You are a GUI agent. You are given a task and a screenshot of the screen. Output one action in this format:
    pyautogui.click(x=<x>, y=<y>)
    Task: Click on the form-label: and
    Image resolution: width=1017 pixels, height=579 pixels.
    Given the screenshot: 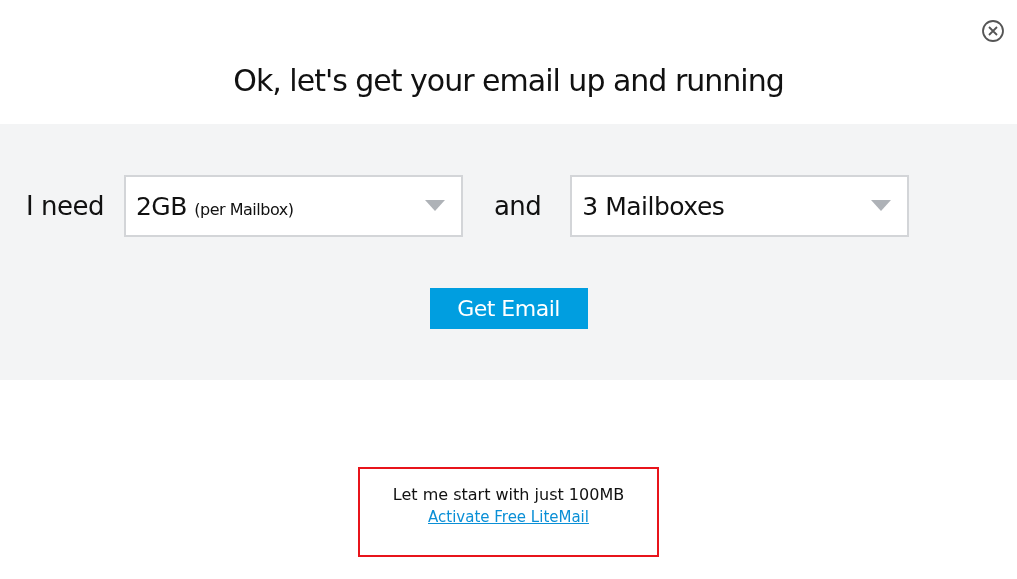 What is the action you would take?
    pyautogui.click(x=517, y=206)
    